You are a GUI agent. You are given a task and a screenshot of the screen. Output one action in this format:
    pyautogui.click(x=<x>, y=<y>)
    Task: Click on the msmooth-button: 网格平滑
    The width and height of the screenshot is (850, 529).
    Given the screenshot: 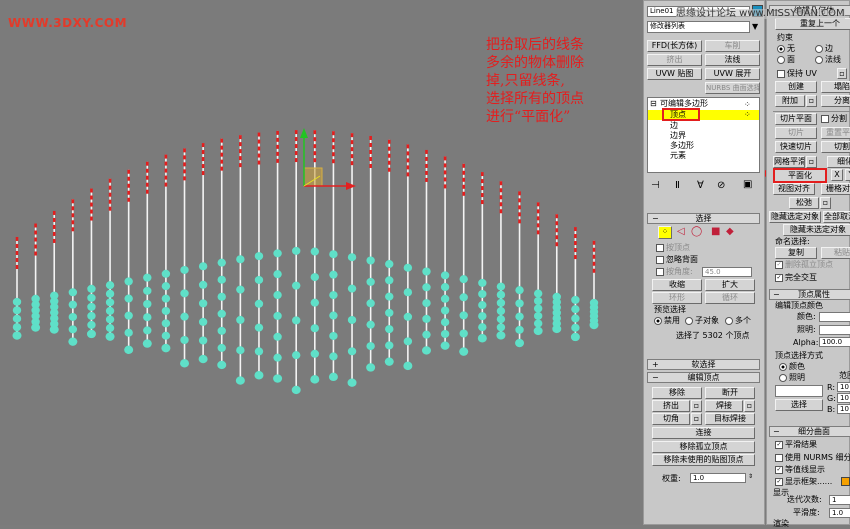 What is the action you would take?
    pyautogui.click(x=789, y=162)
    